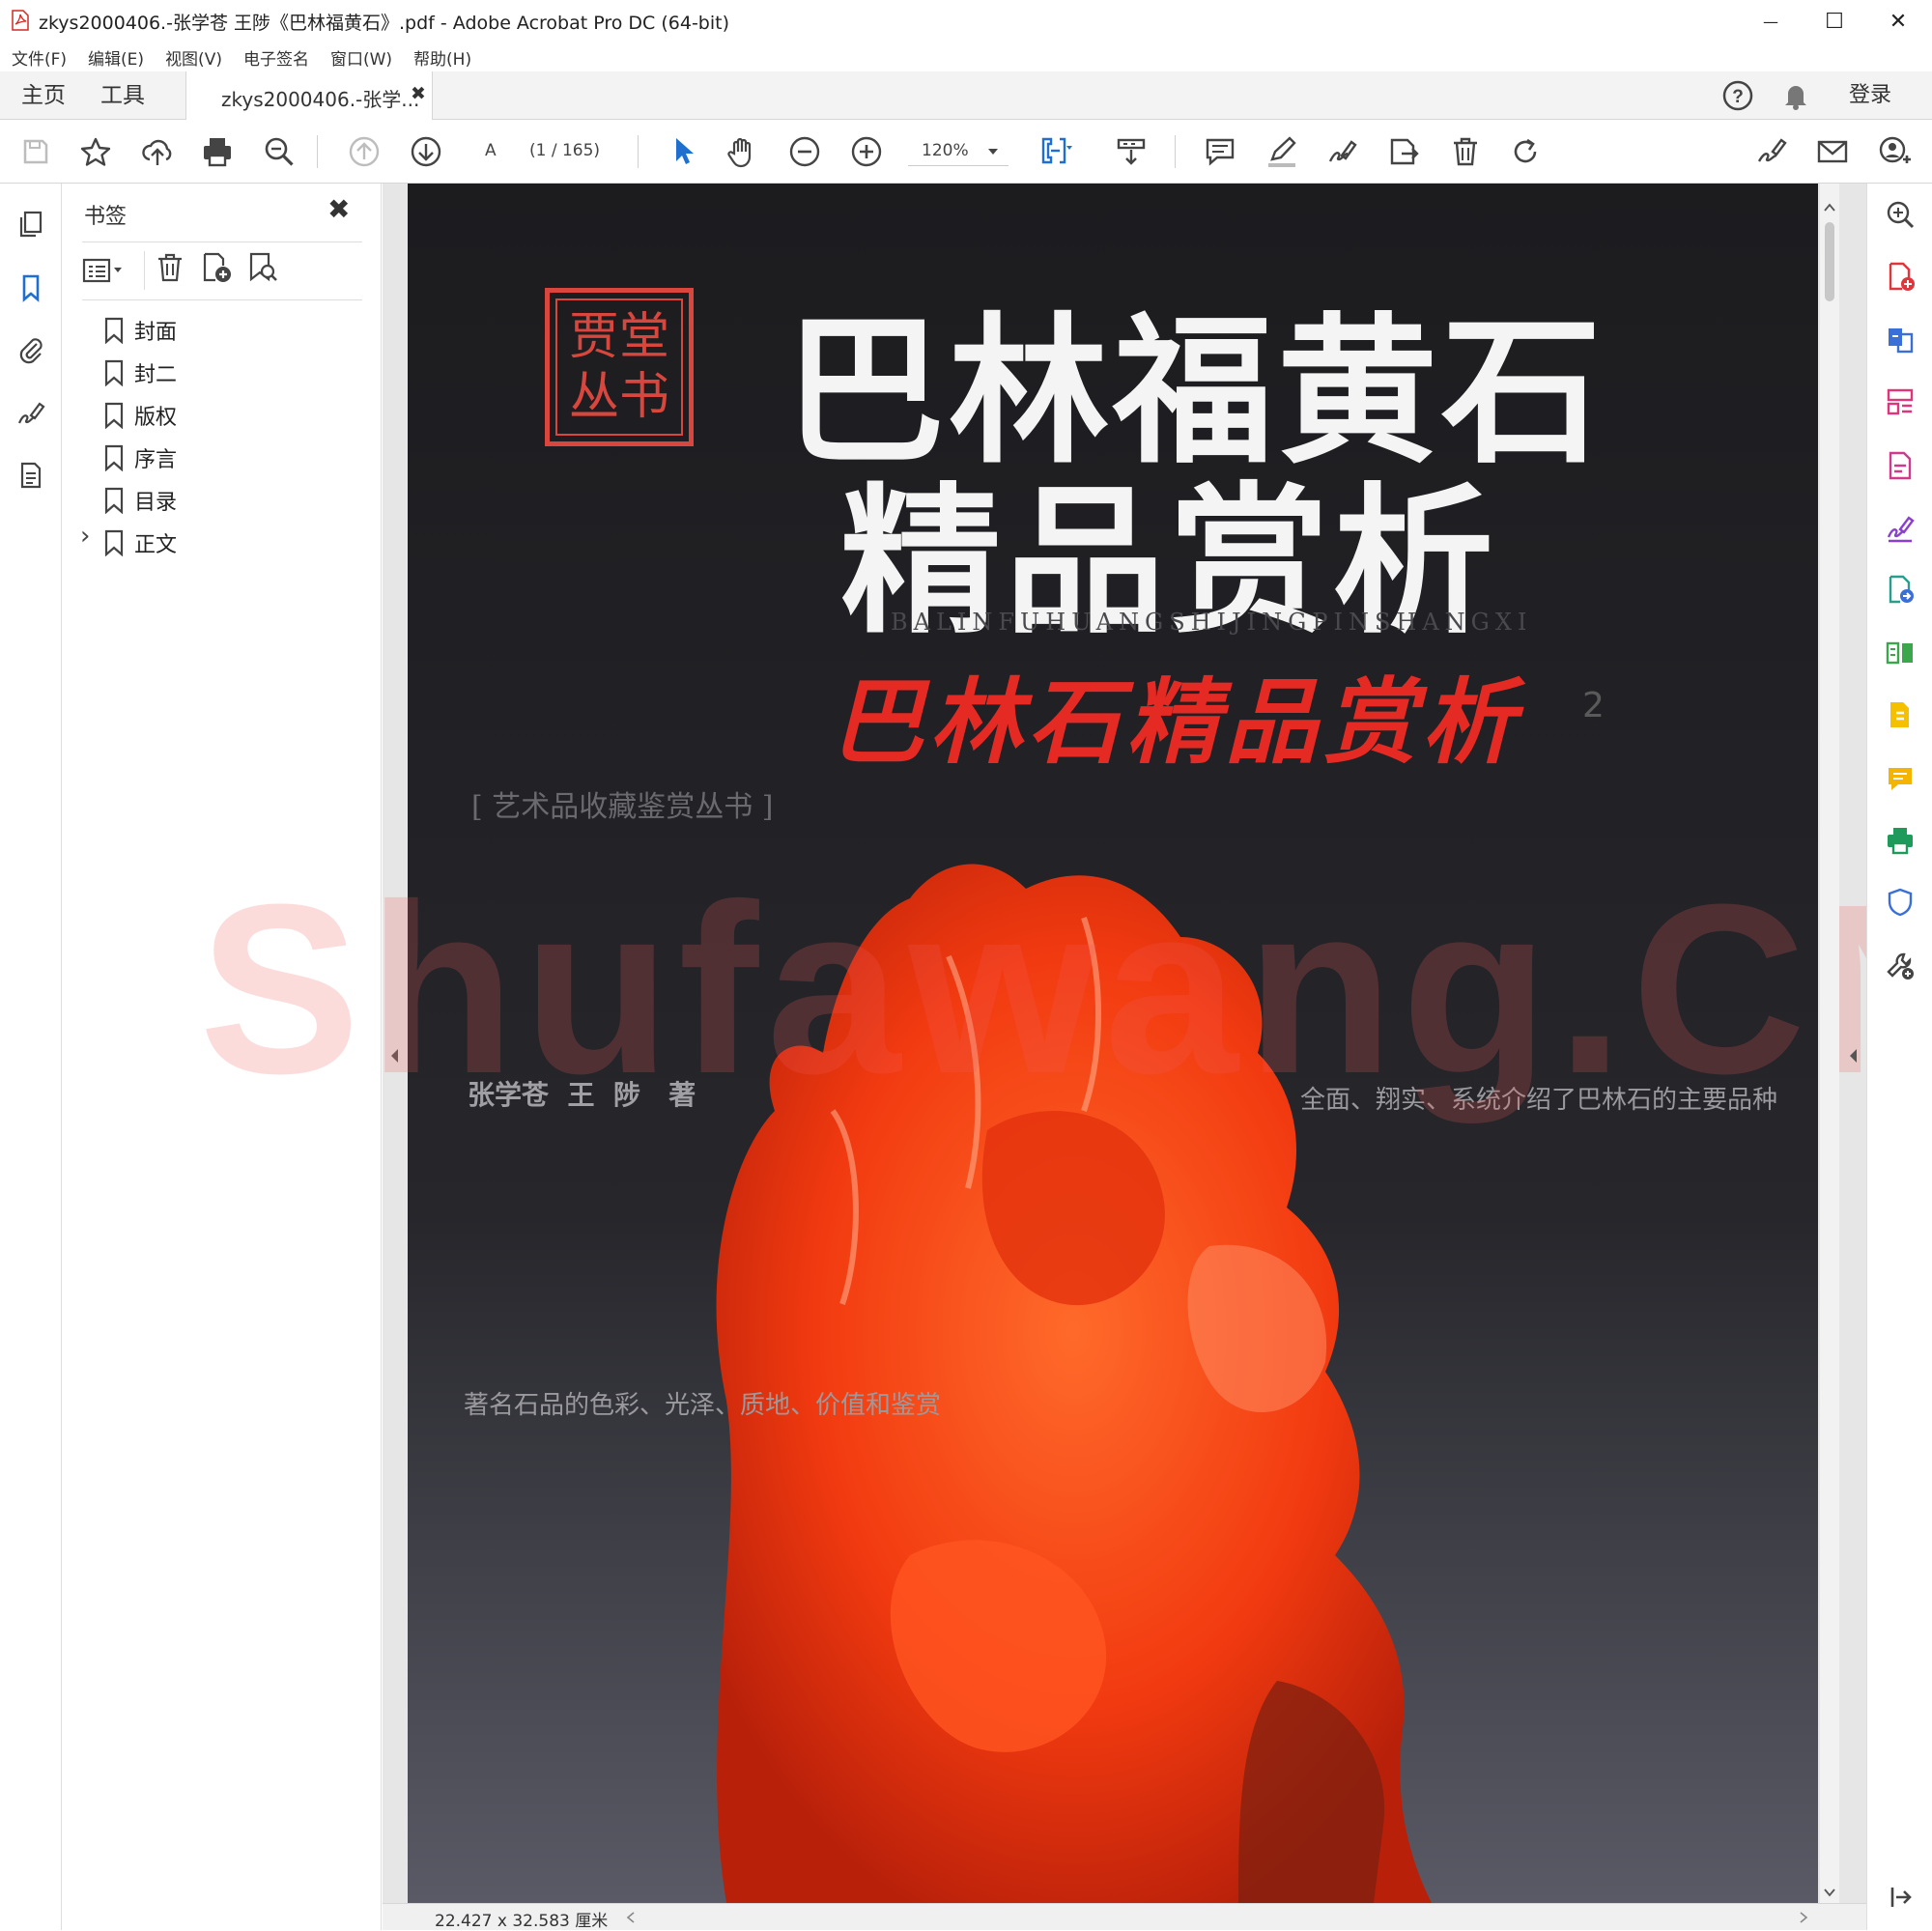 The image size is (1932, 1931). I want to click on close-panel-icon: ✖, so click(338, 209).